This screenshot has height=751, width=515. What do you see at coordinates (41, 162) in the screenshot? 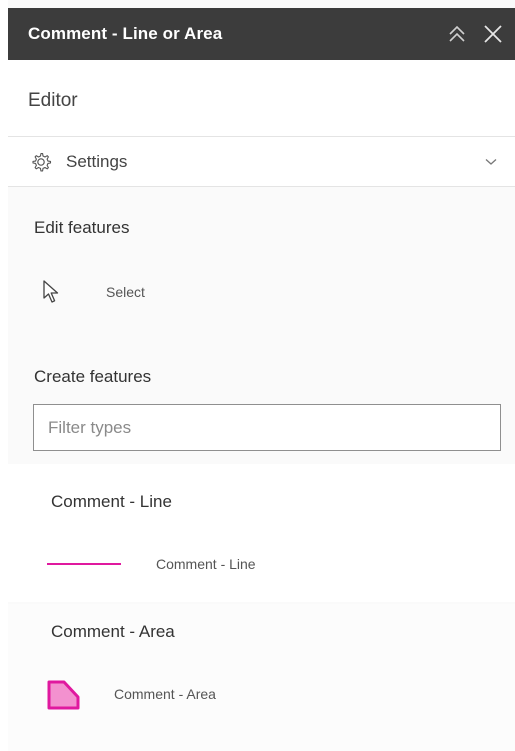
I see `gear-icon` at bounding box center [41, 162].